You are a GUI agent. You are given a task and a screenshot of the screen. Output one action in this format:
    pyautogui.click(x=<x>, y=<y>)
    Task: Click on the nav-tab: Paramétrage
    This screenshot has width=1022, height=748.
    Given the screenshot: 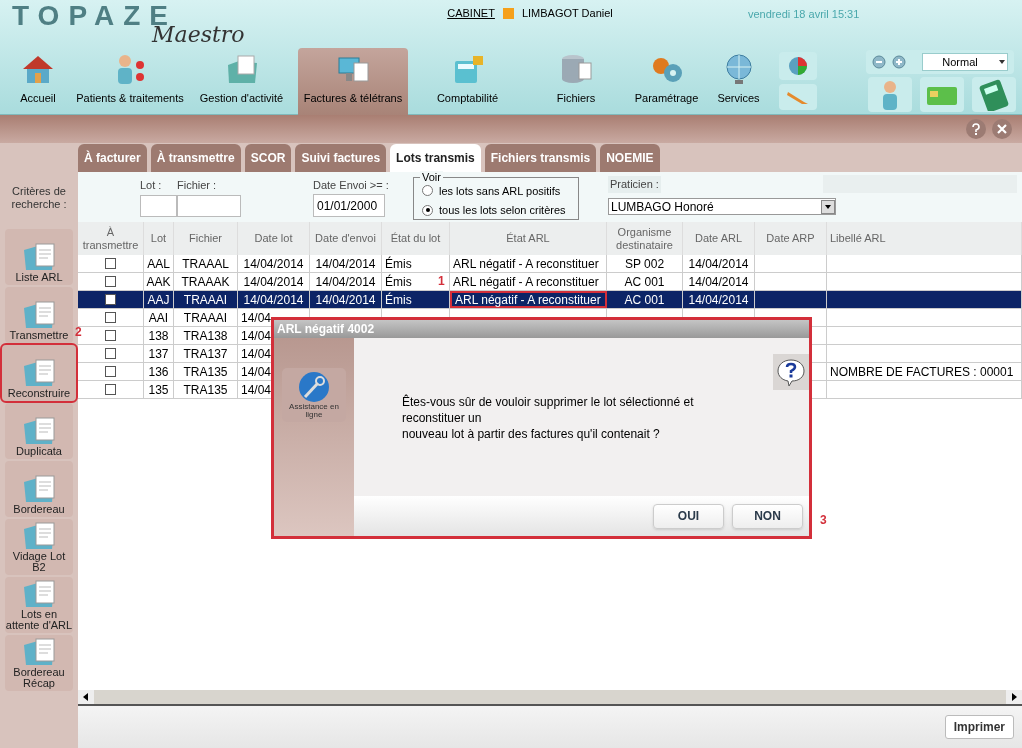 What is the action you would take?
    pyautogui.click(x=666, y=81)
    